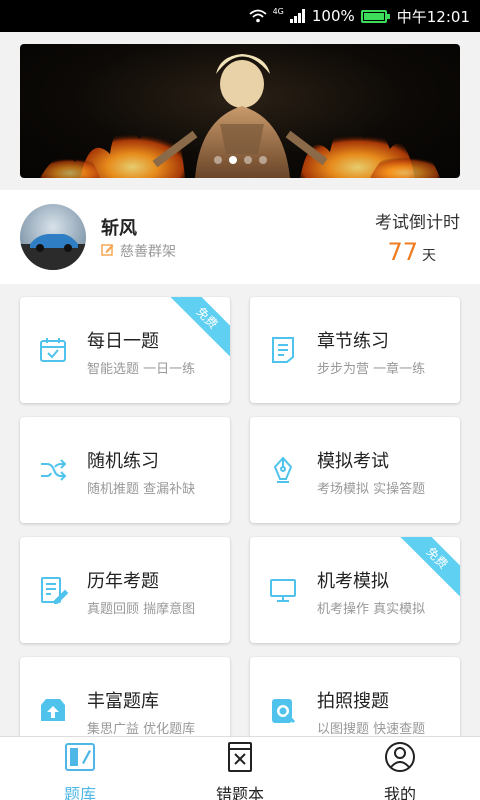  I want to click on card-subtitle: 集思广益 优化题库, so click(141, 729).